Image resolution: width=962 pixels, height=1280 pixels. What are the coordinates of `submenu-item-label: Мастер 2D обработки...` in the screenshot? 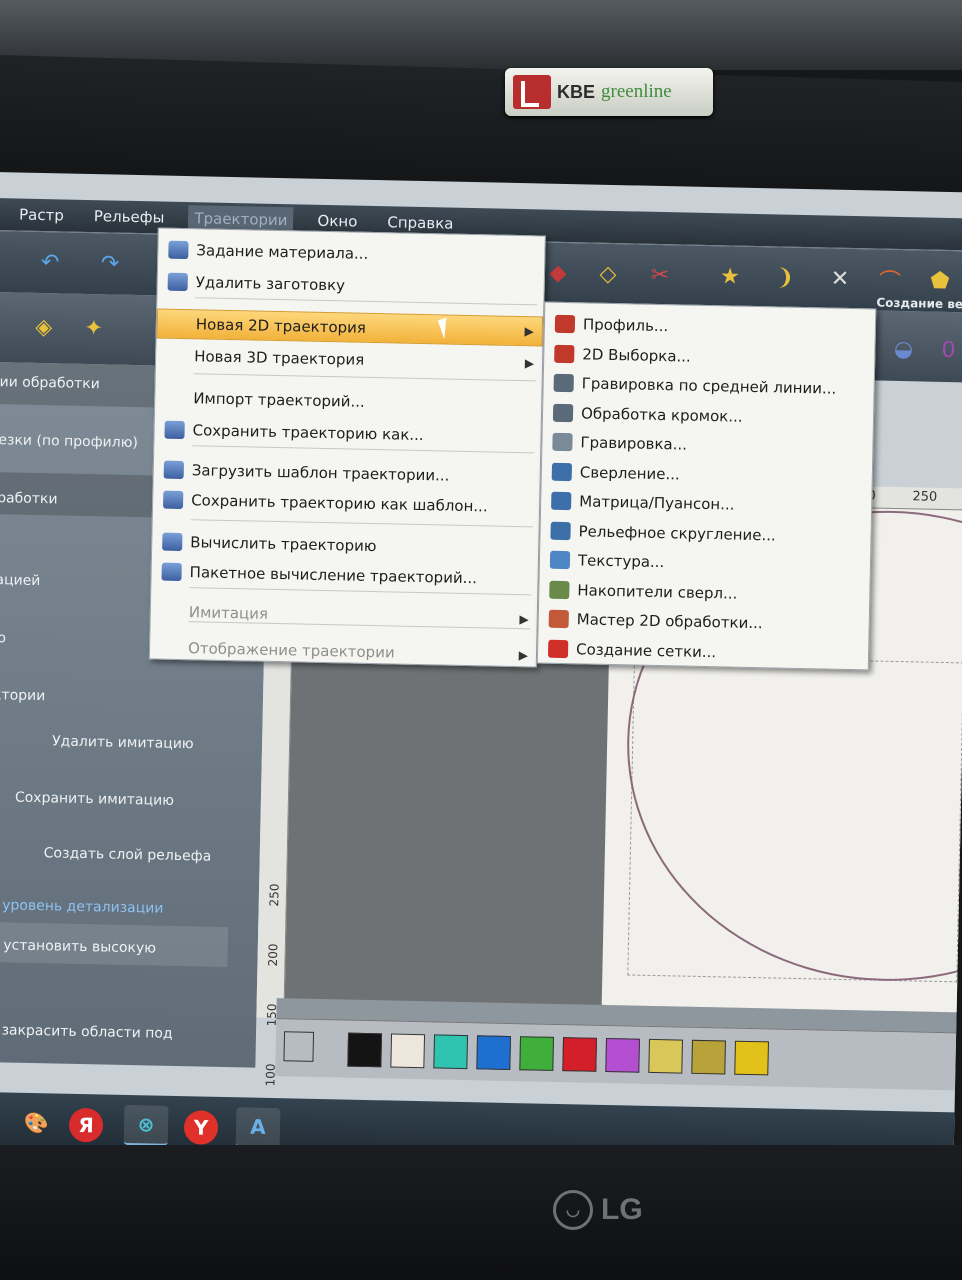 It's located at (669, 621).